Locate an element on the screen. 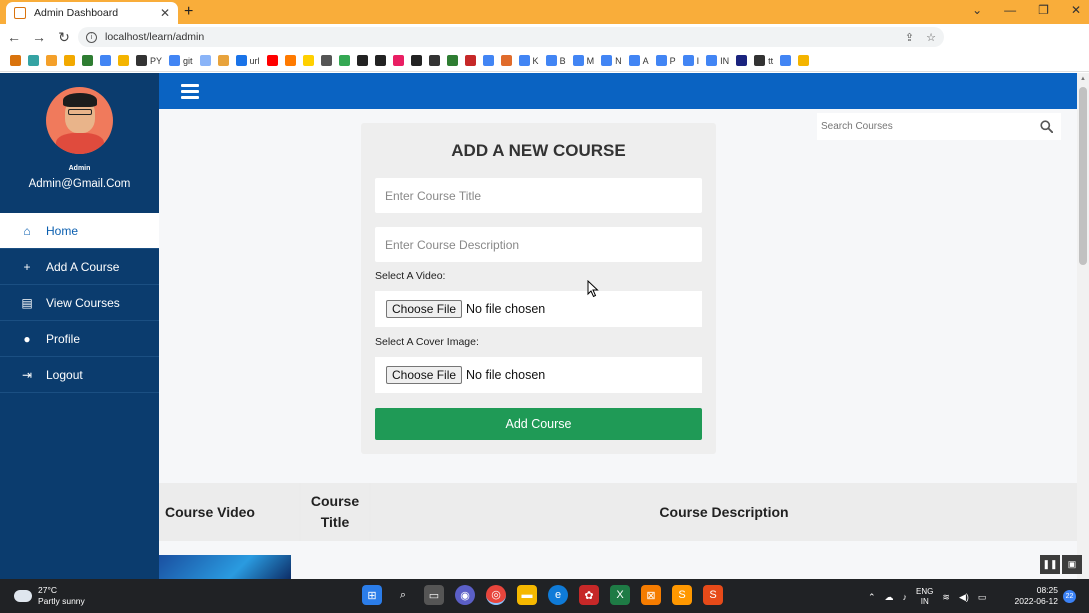  url-bar: i localhost/learn/admin ⇪ ☆ is located at coordinates (511, 37).